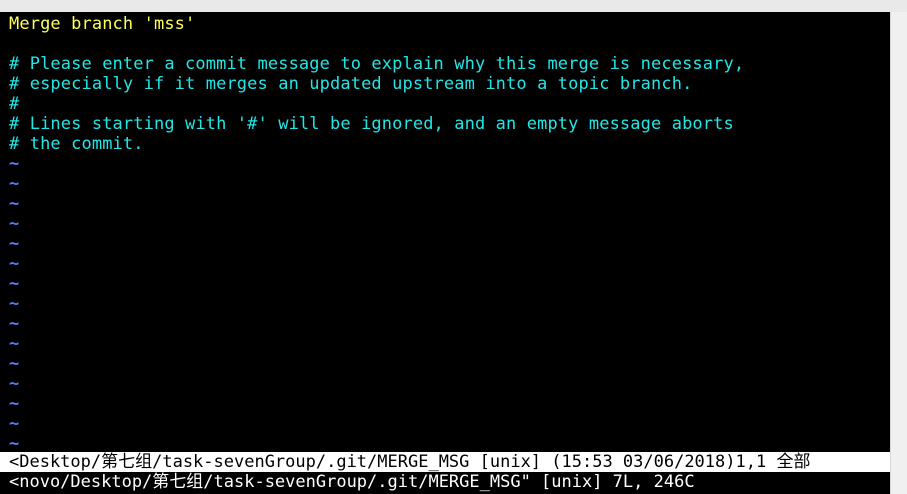  What do you see at coordinates (102, 24) in the screenshot?
I see `commit-message-line-1: Merge branch 'mss'` at bounding box center [102, 24].